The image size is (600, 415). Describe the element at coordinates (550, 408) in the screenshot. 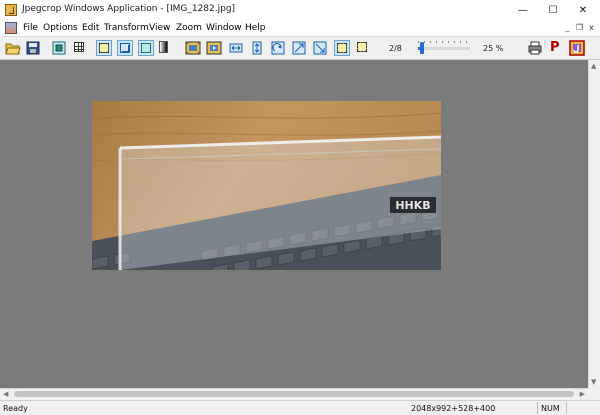

I see `num-lock-indicator: NUM` at that location.